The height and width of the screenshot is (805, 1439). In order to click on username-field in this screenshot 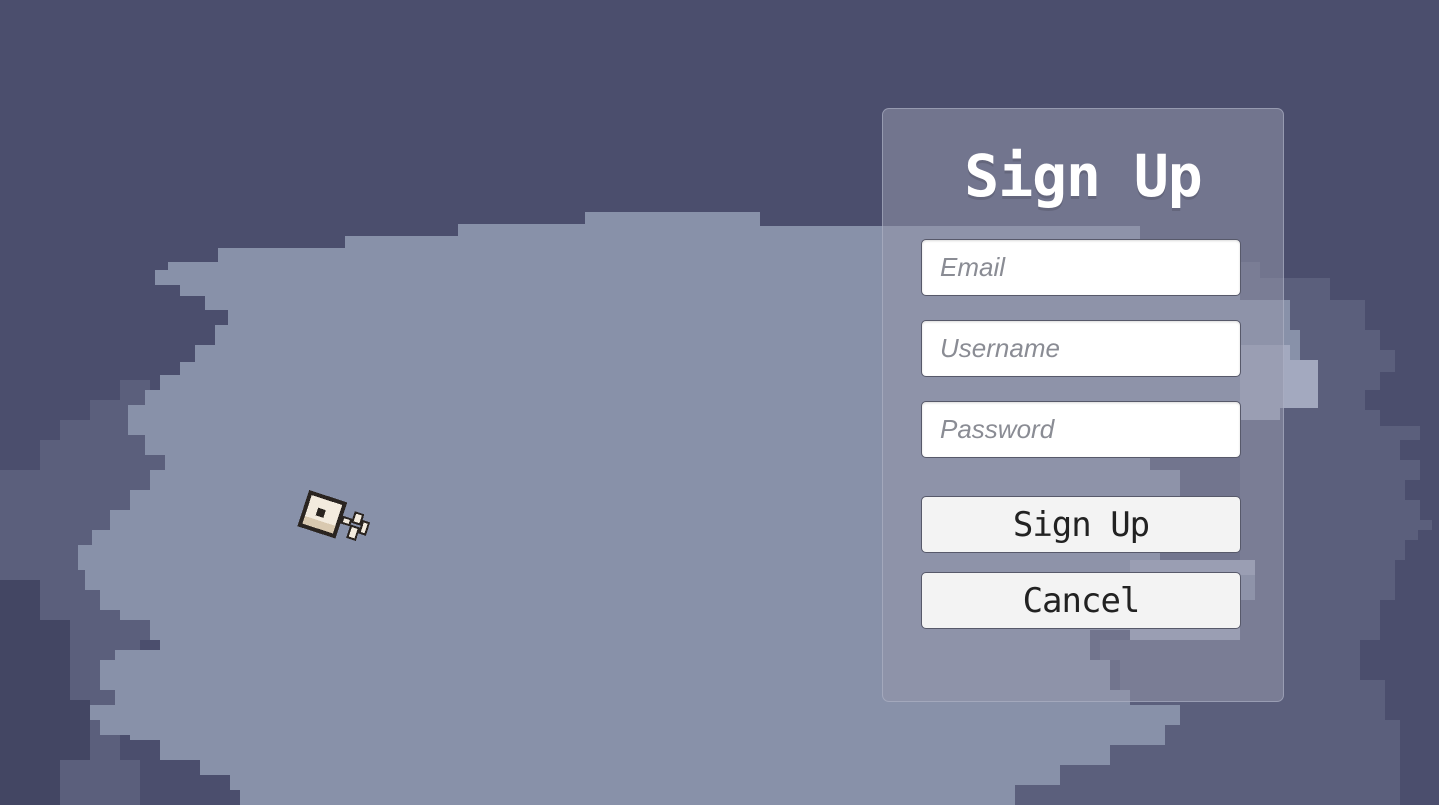, I will do `click(1081, 348)`.